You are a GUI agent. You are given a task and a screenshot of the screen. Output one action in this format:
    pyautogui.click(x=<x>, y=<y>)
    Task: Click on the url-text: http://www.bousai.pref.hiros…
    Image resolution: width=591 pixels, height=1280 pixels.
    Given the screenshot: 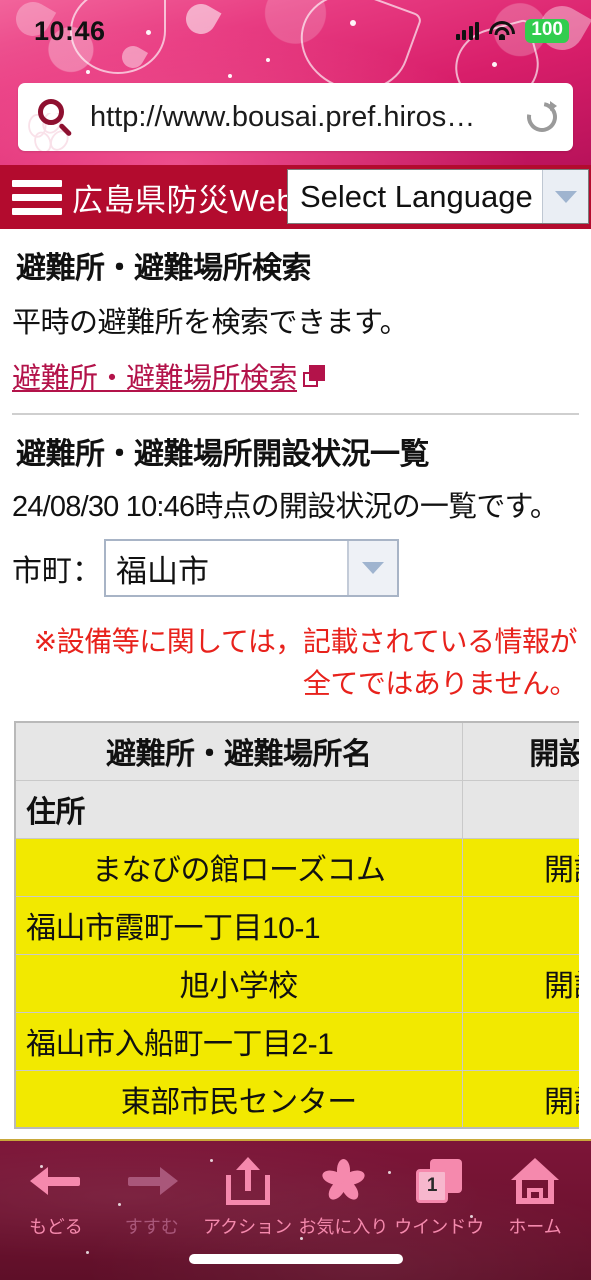 What is the action you would take?
    pyautogui.click(x=307, y=117)
    